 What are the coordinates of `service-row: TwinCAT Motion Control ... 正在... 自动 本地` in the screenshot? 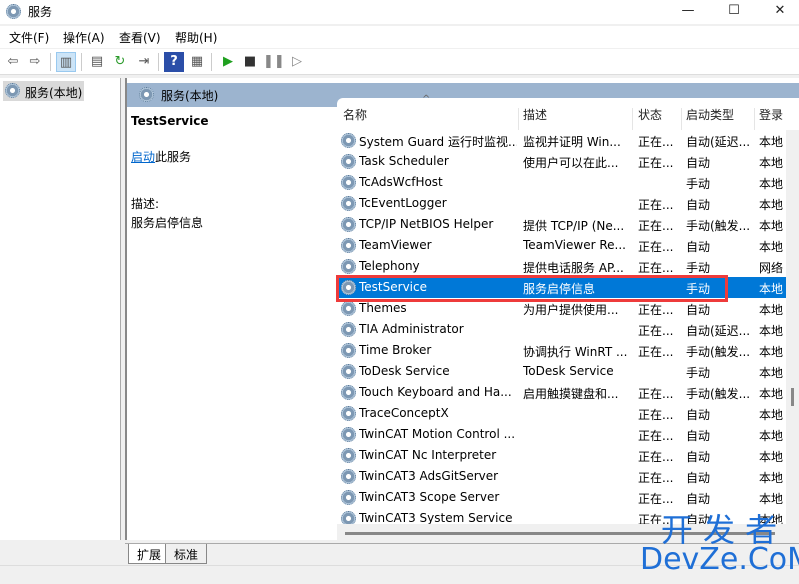 It's located at (563, 434).